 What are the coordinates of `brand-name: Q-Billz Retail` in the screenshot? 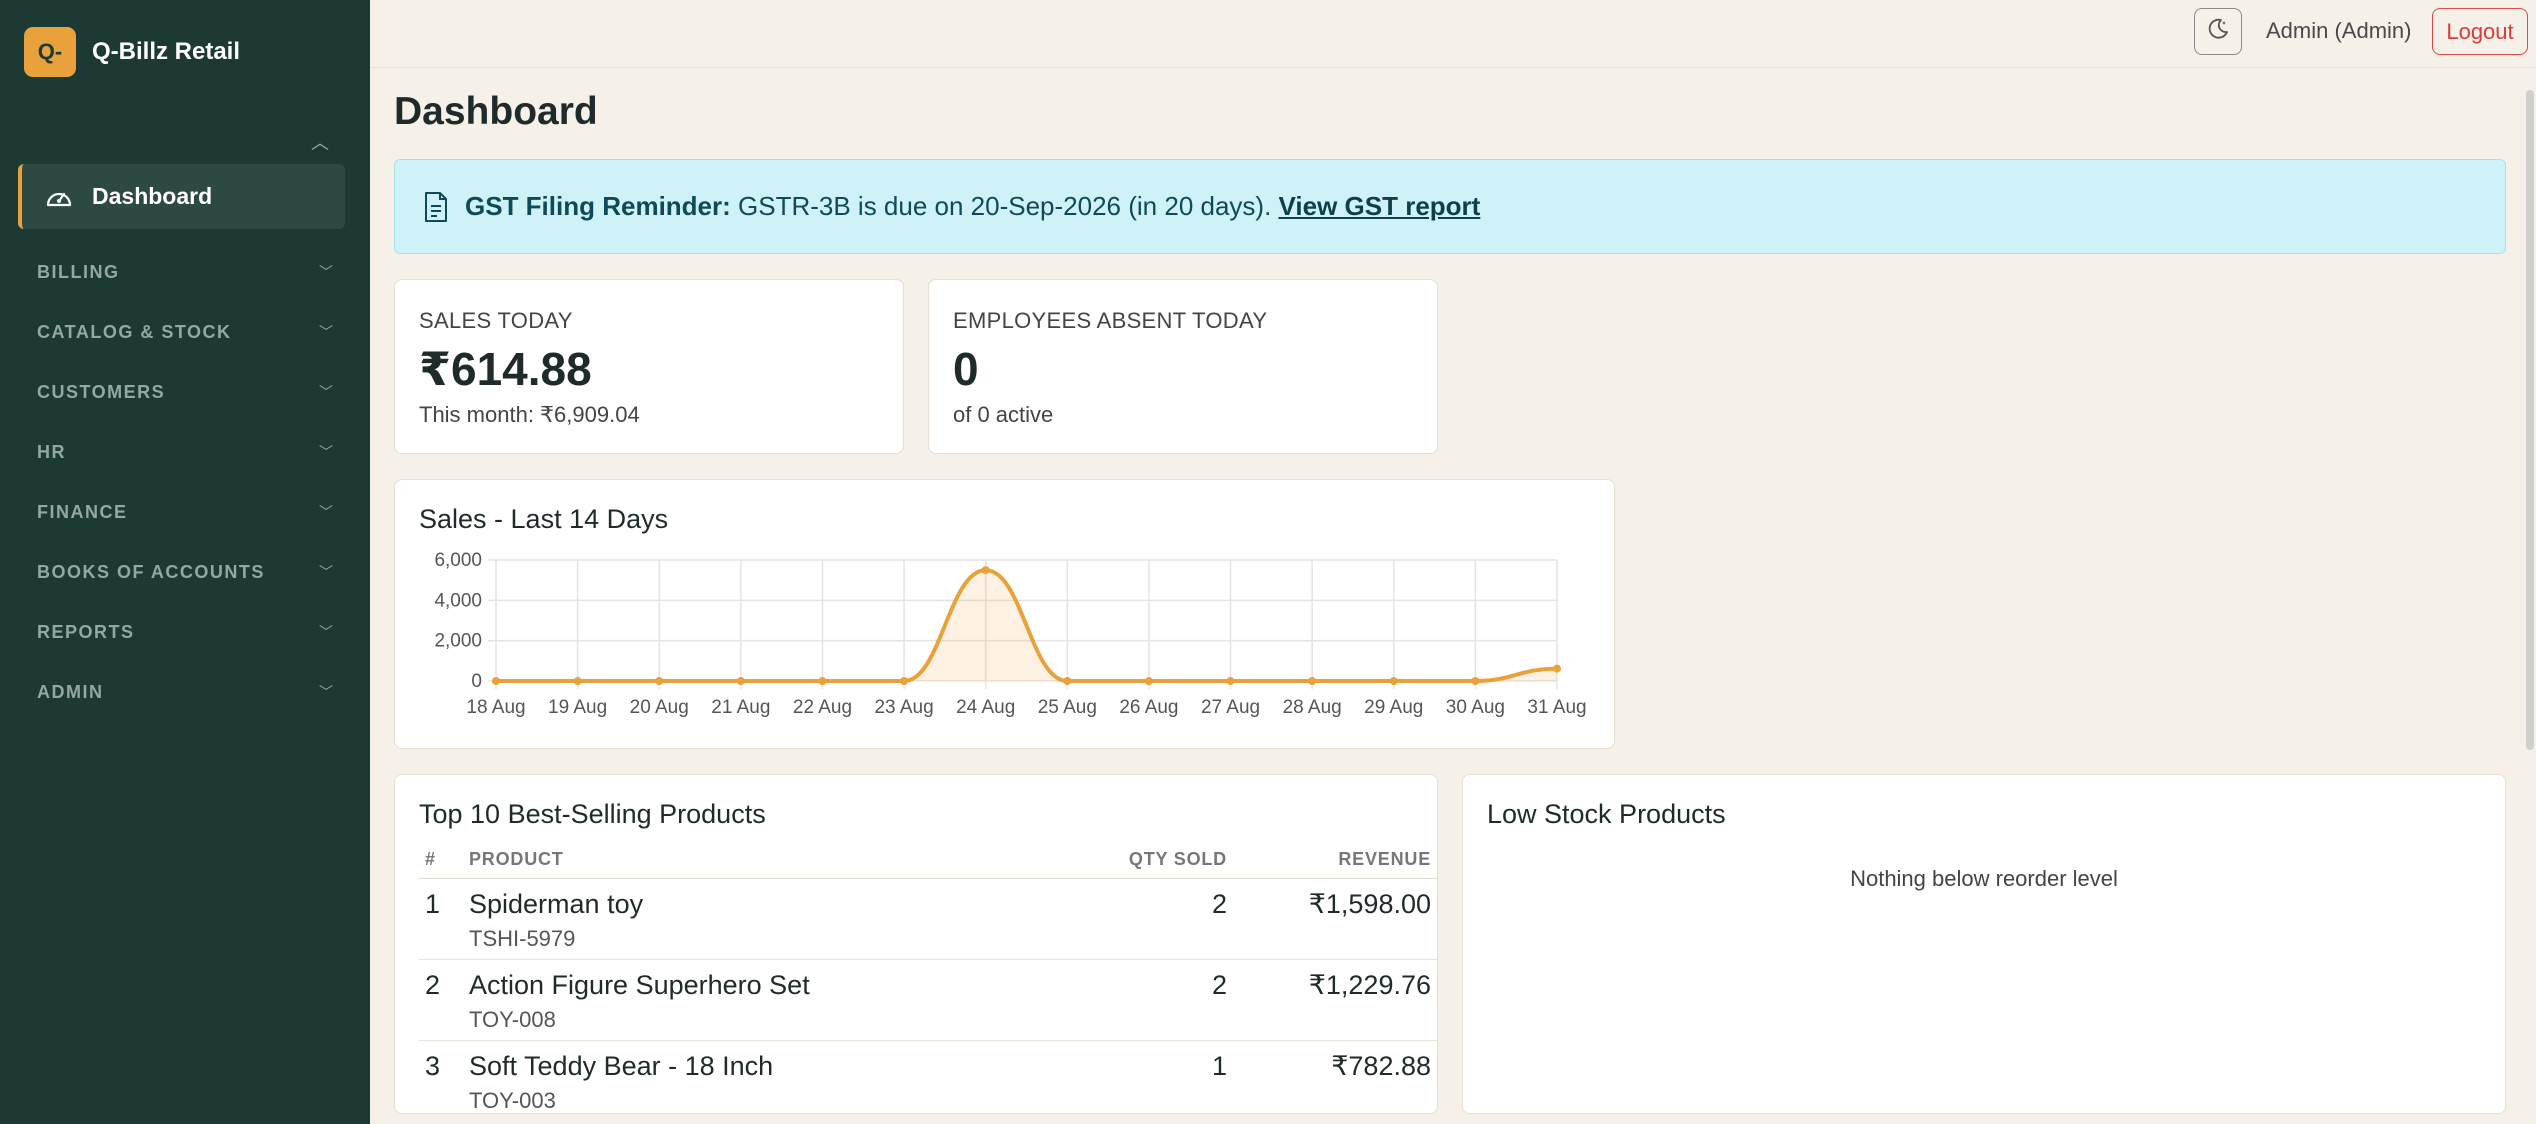 It's located at (166, 51).